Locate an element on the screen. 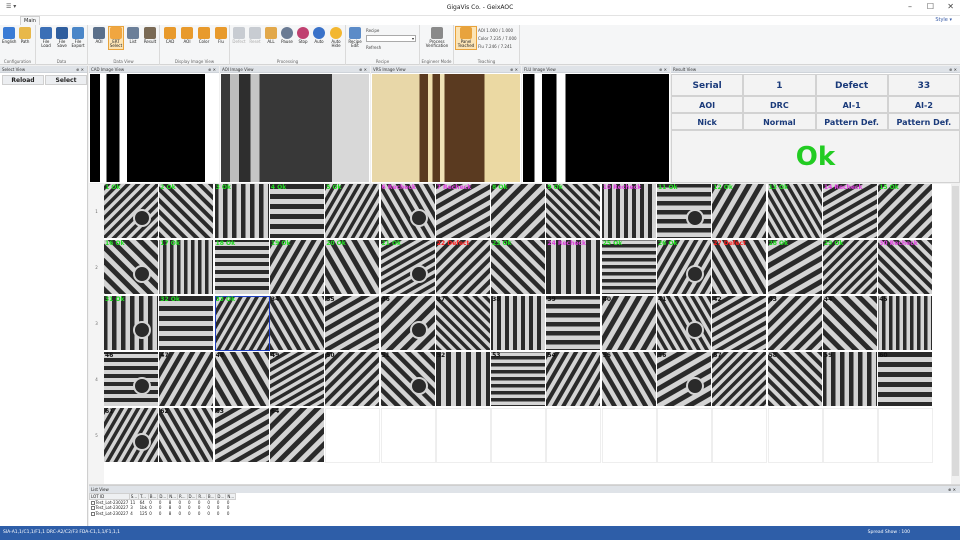 The image size is (960, 540). thumbnail-tile: 44 is located at coordinates (850, 323).